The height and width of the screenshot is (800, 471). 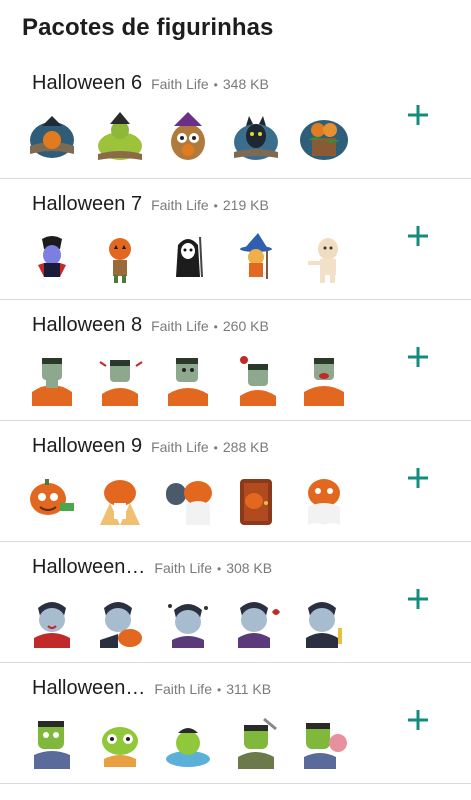 What do you see at coordinates (245, 447) in the screenshot?
I see `pack-size: 288 KB` at bounding box center [245, 447].